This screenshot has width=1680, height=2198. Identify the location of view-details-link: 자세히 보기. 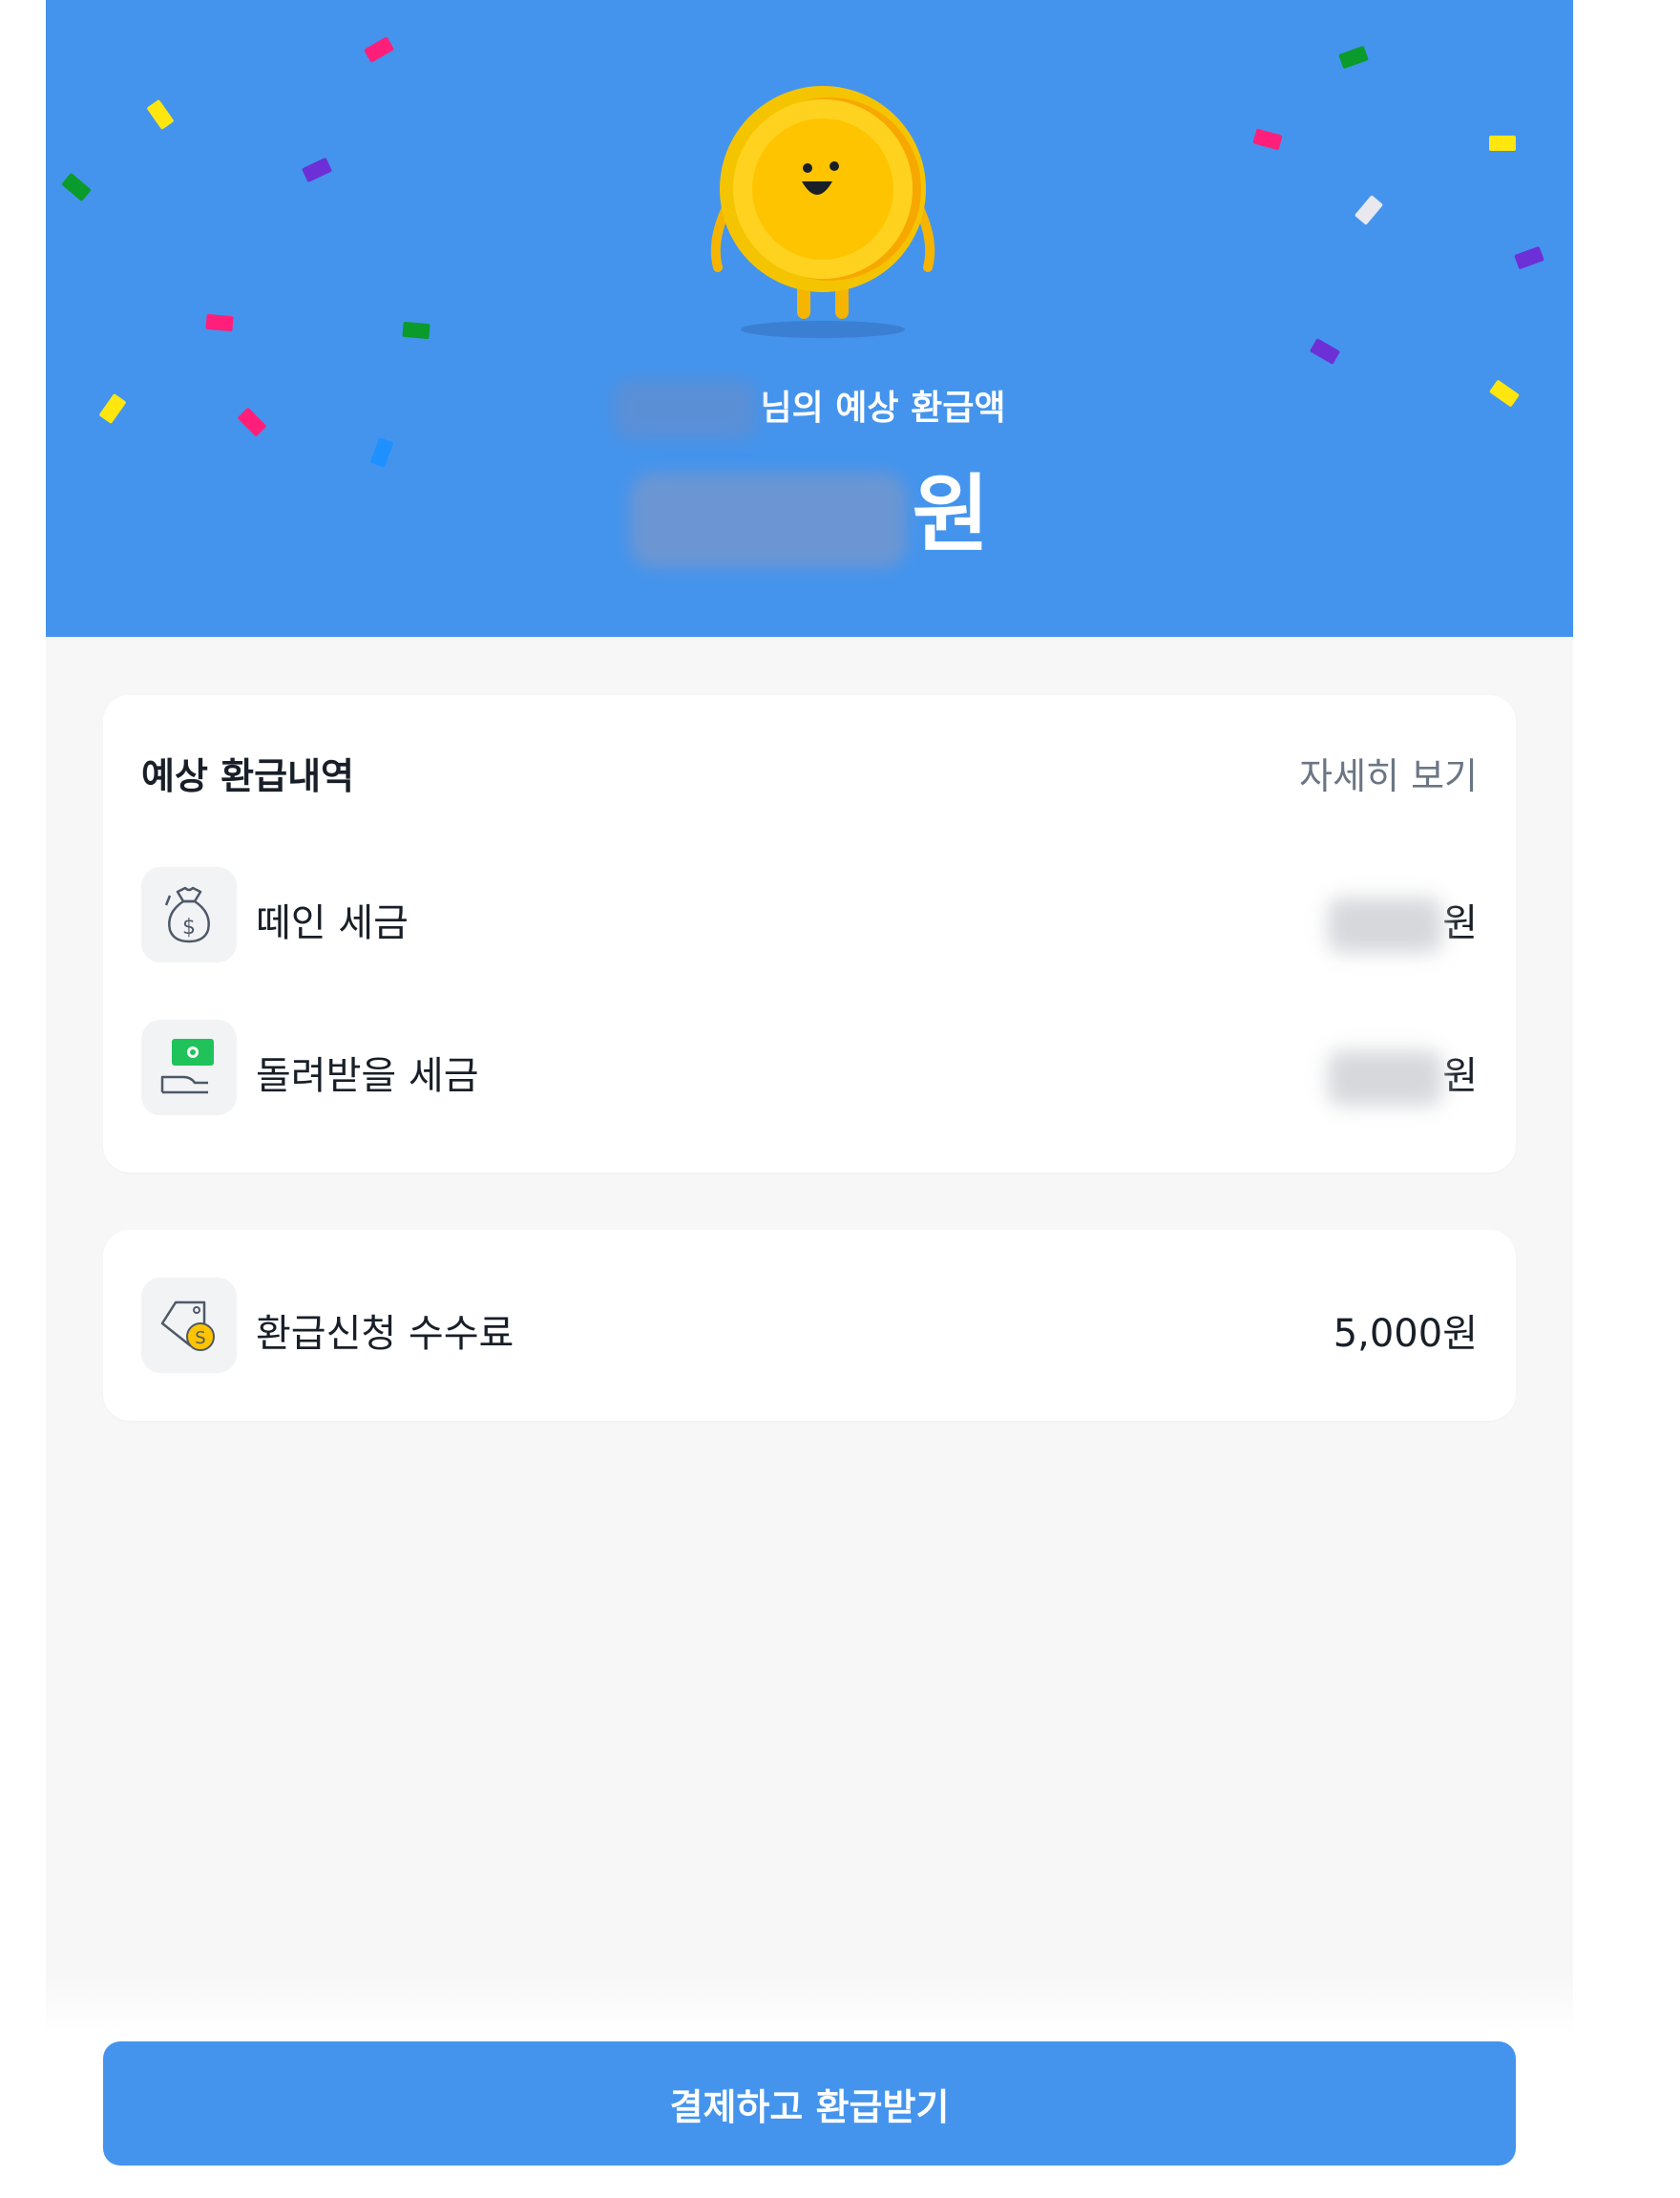
(1389, 773).